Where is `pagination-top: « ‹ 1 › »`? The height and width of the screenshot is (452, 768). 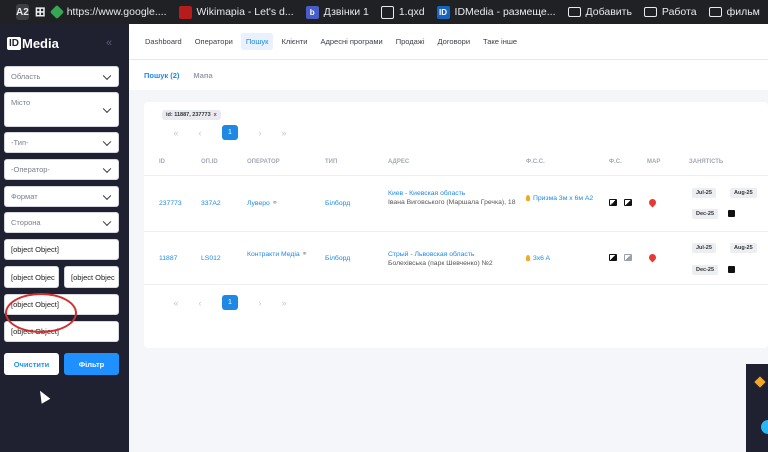 pagination-top: « ‹ 1 › » is located at coordinates (230, 132).